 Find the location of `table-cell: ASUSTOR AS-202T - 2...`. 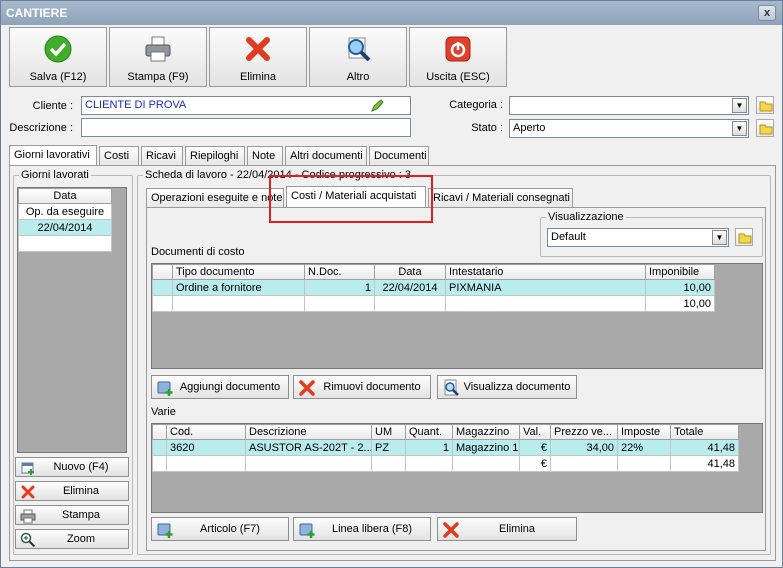

table-cell: ASUSTOR AS-202T - 2... is located at coordinates (308, 447).